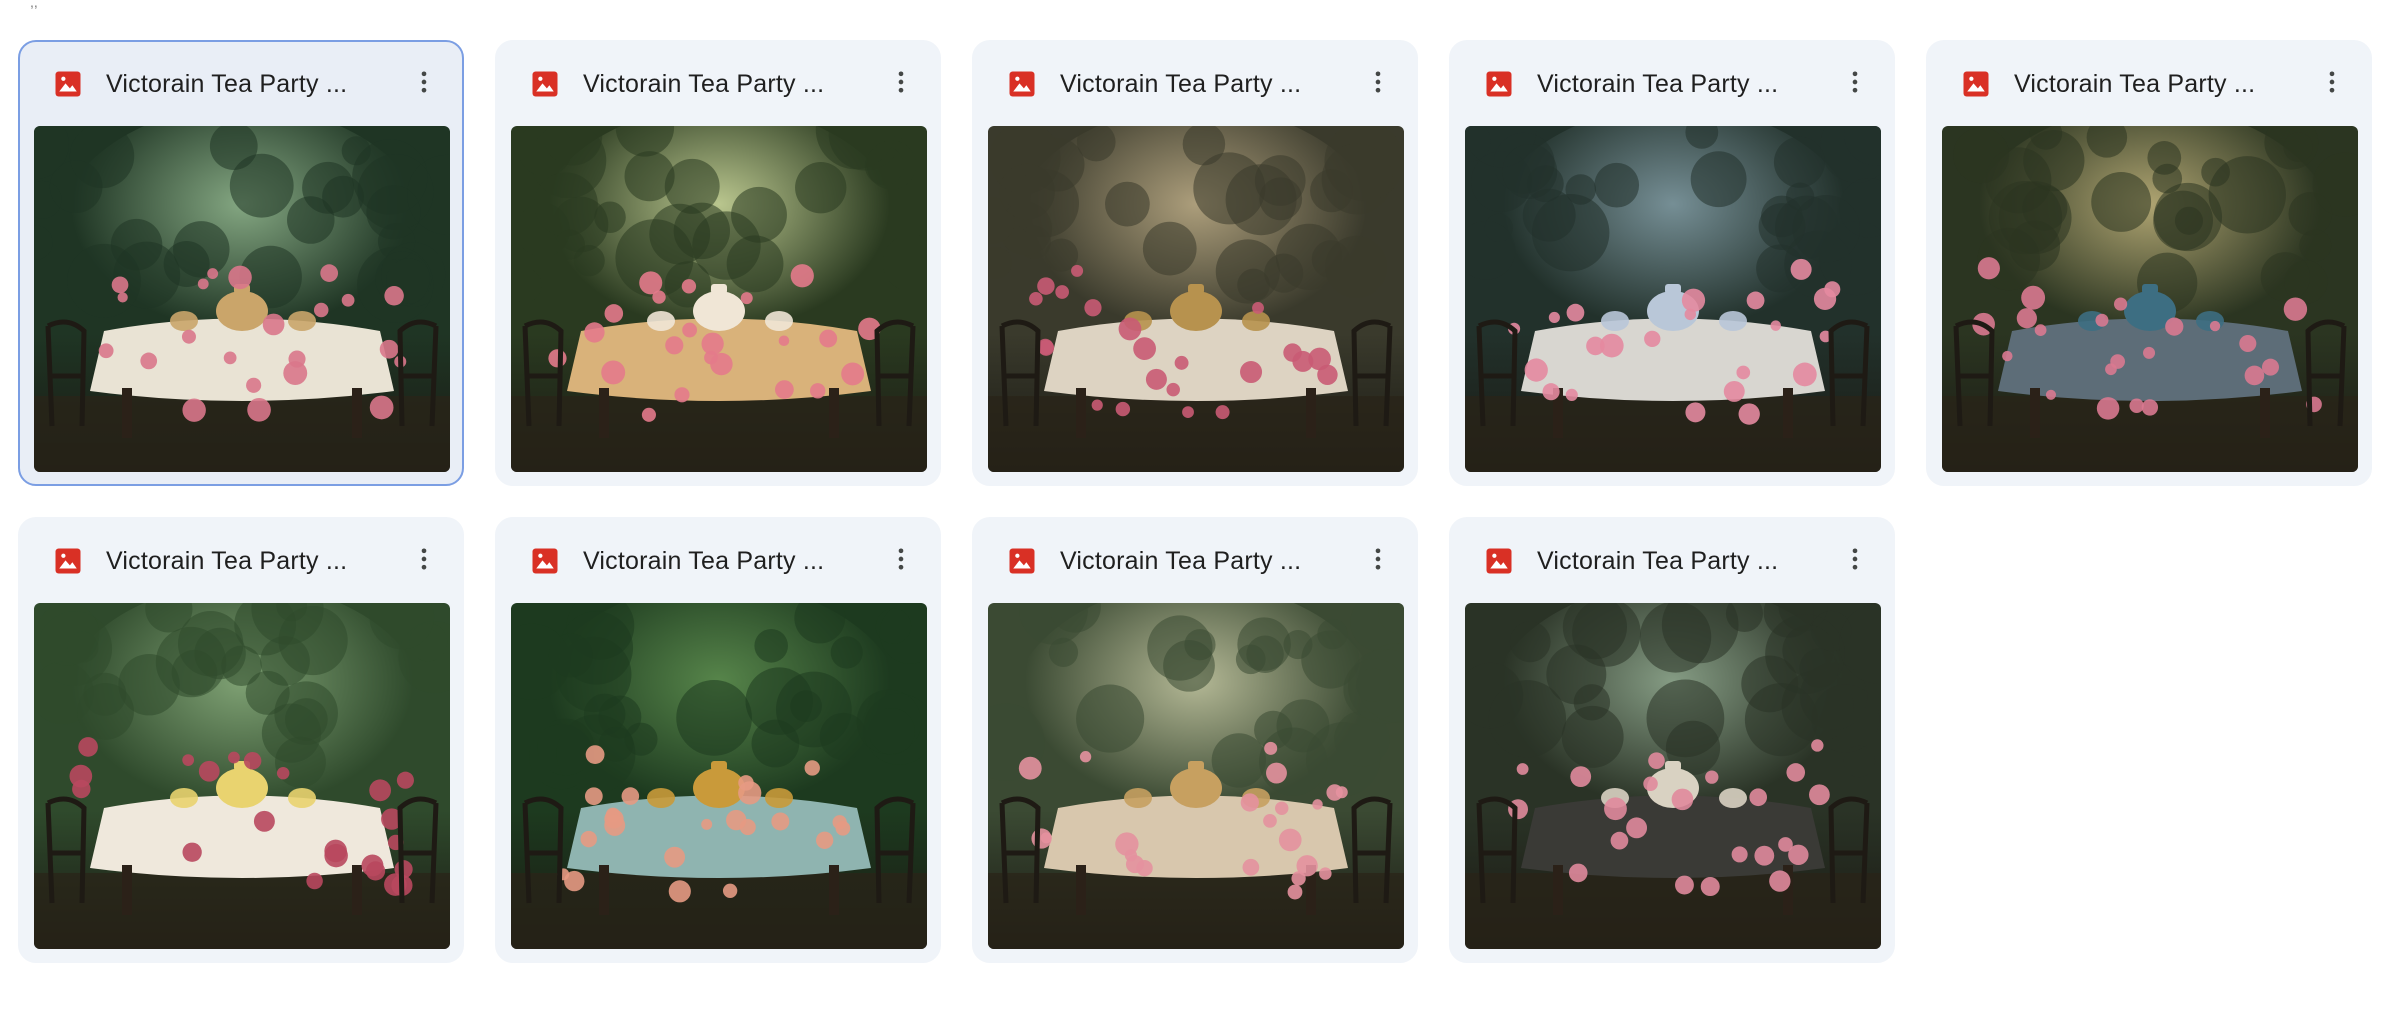 Image resolution: width=2388 pixels, height=1032 pixels. I want to click on clipped-header-glyph: ,,, so click(34, 5).